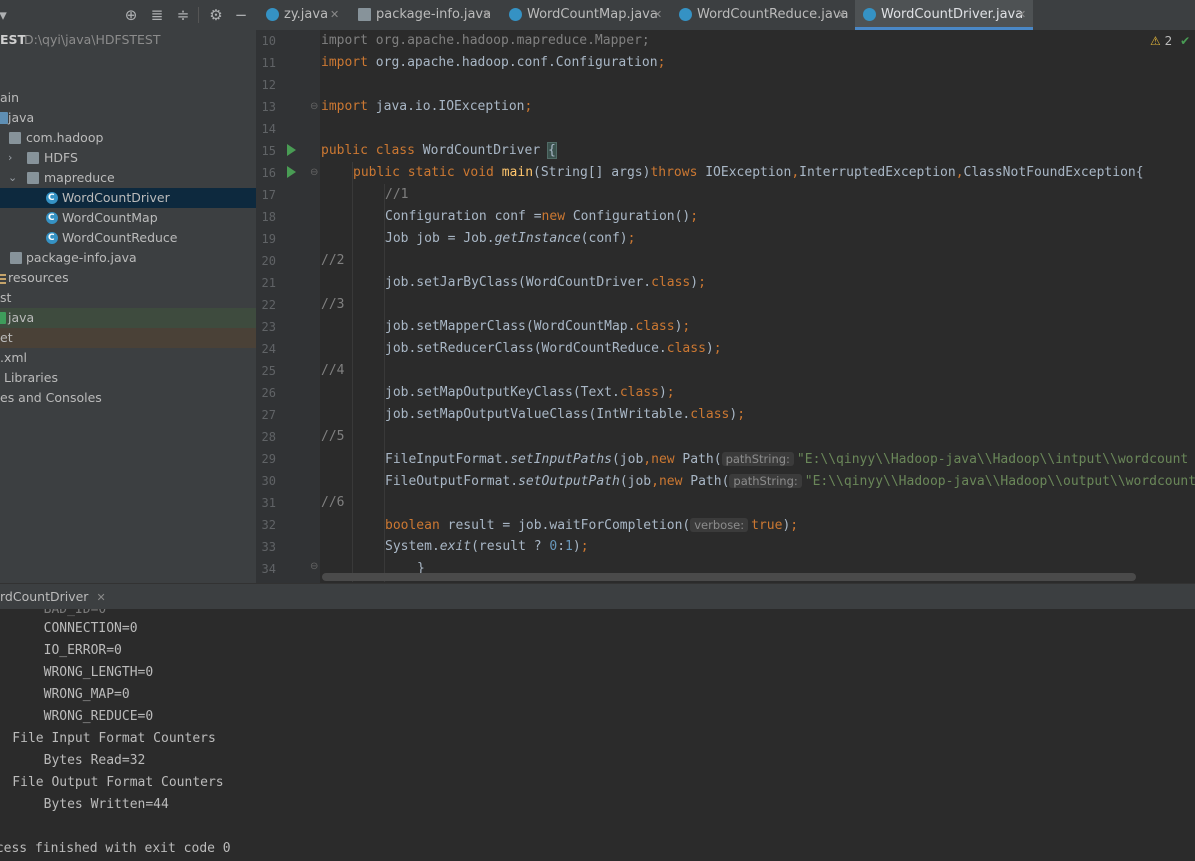  I want to click on gear-icon: ⚙, so click(216, 15).